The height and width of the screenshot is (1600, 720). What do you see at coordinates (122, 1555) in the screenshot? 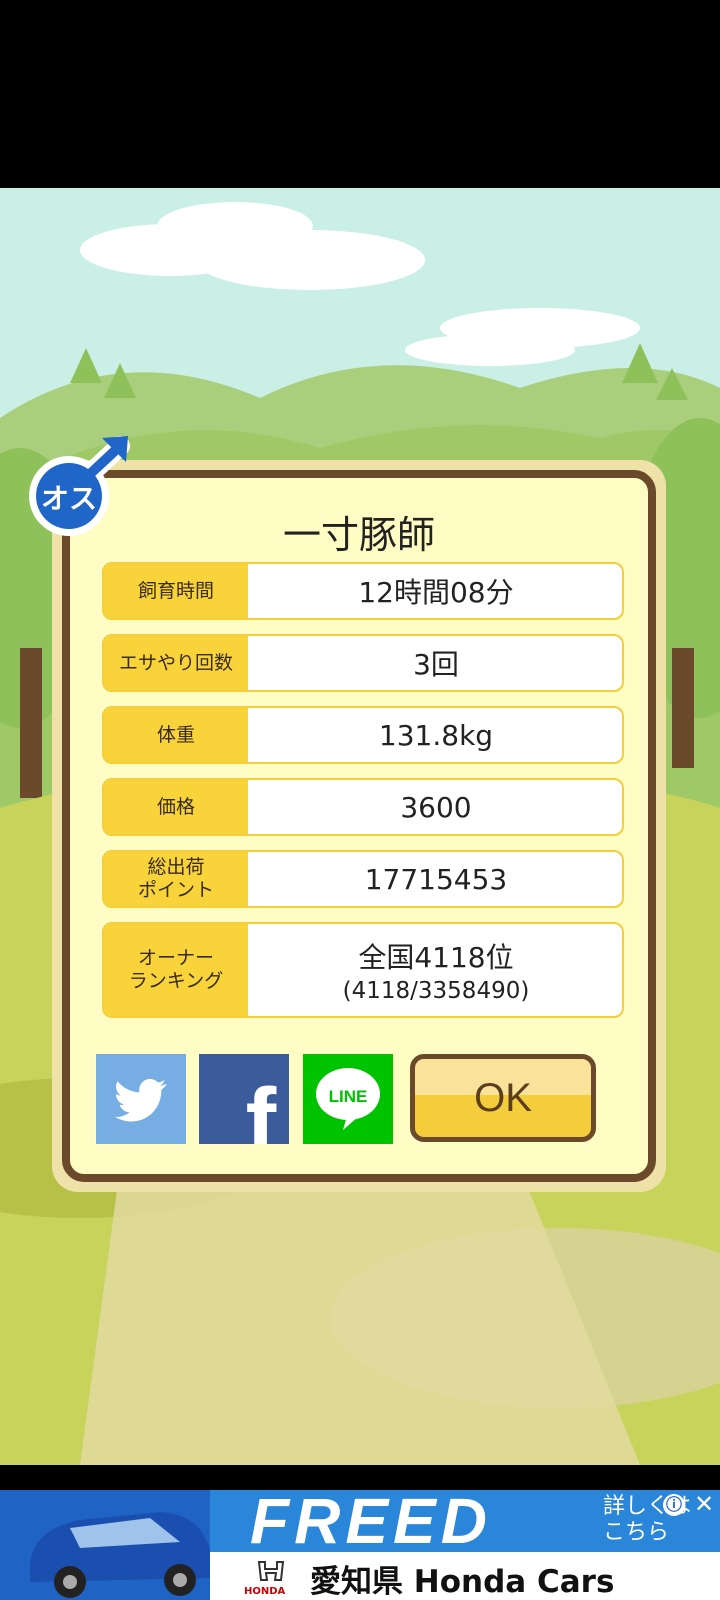
I see `car-image` at bounding box center [122, 1555].